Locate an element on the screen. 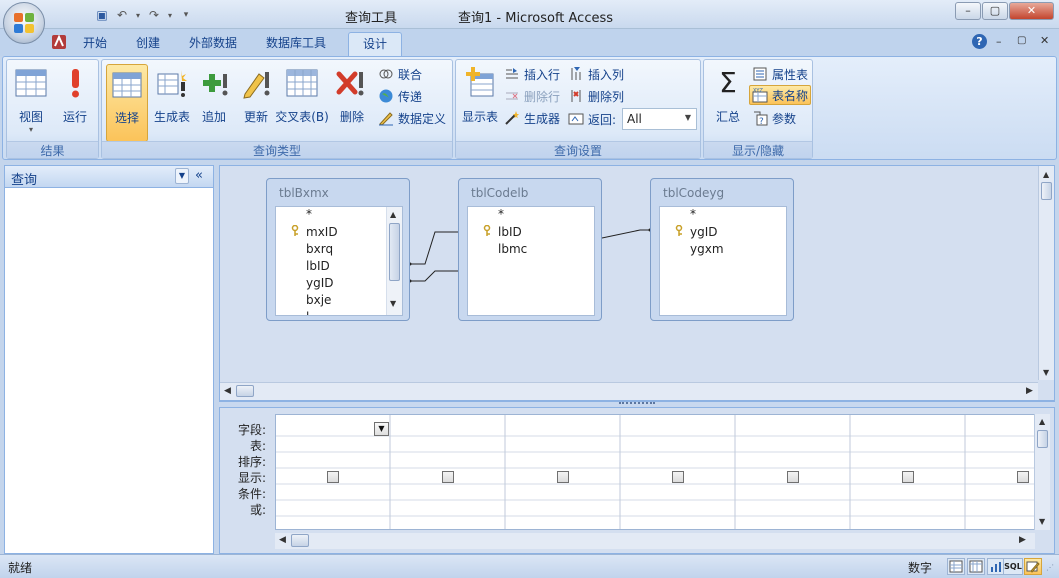 This screenshot has width=1059, height=578. data-definition-button: 数据定义 is located at coordinates (412, 118).